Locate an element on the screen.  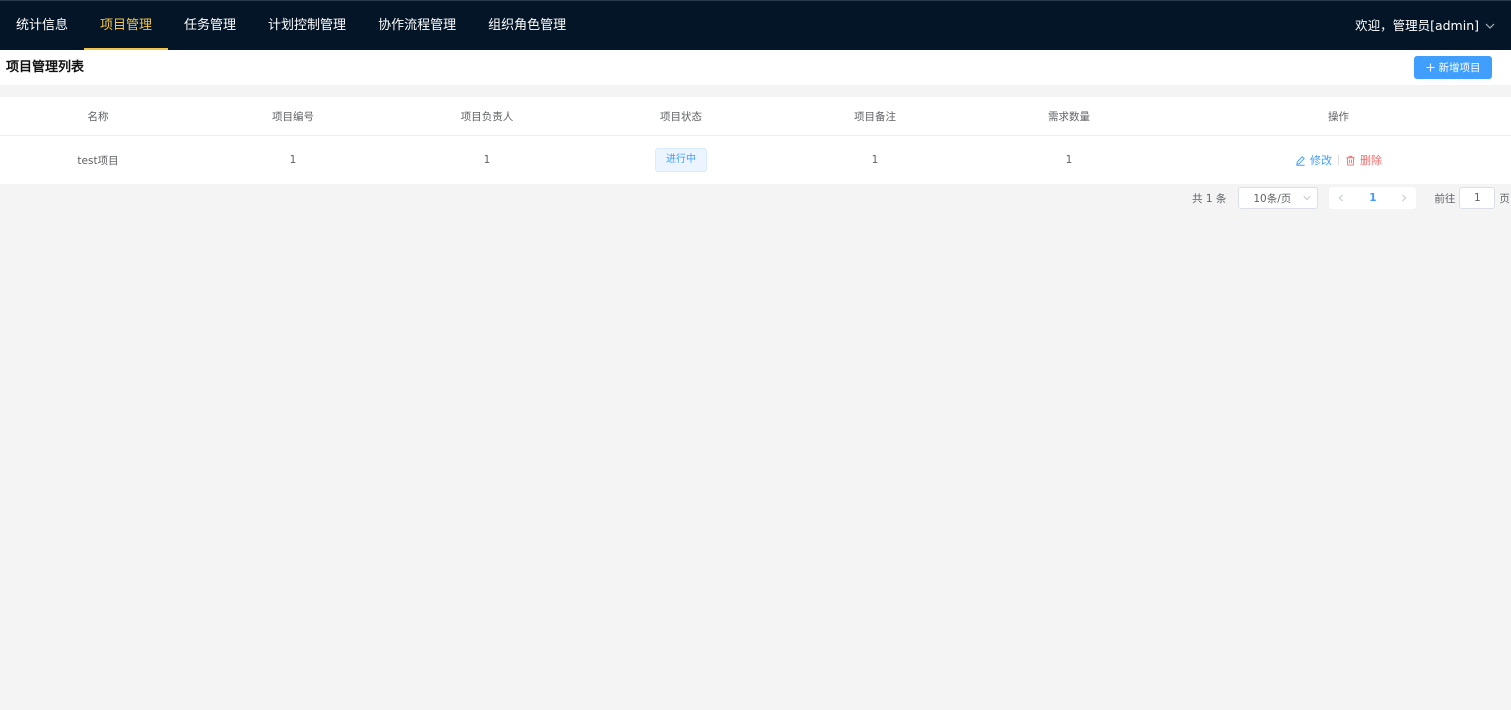
table-row: test项目 1 1 进行中 1 1 修改 删除 is located at coordinates (755, 160).